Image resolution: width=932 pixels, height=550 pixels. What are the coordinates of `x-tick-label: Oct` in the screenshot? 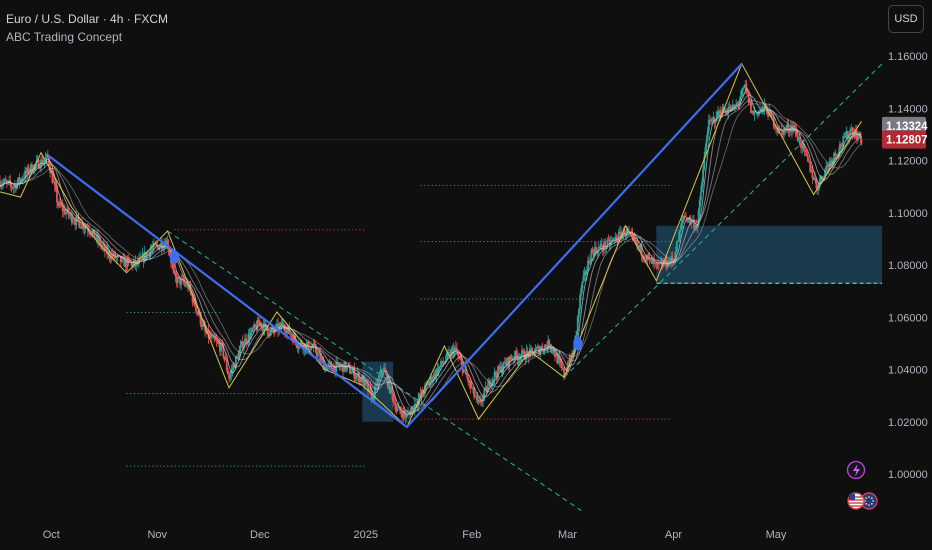 It's located at (51, 535).